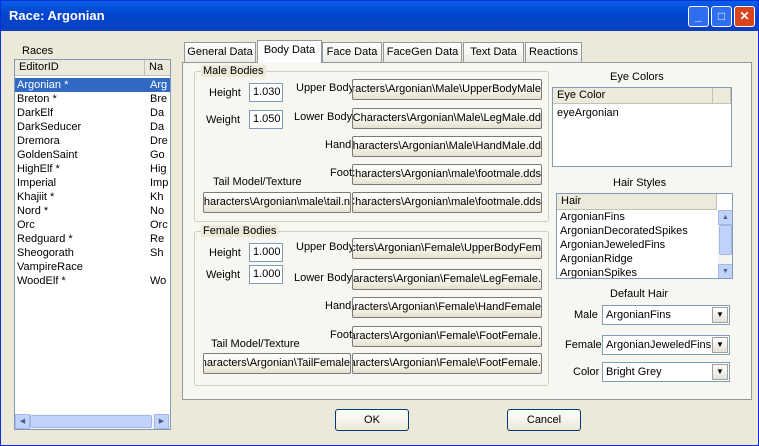 The width and height of the screenshot is (759, 446). What do you see at coordinates (92, 127) in the screenshot?
I see `table-row: DarkSeducer Da` at bounding box center [92, 127].